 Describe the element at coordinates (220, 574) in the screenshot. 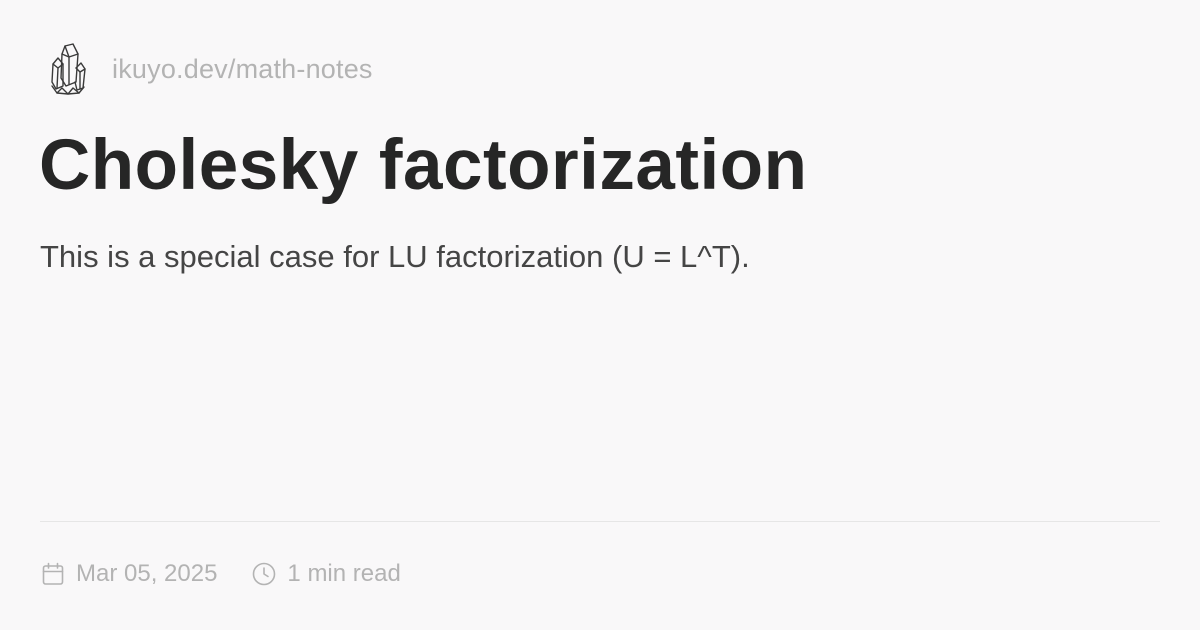

I see `article-meta: Mar 05, 2025 1 min read` at that location.